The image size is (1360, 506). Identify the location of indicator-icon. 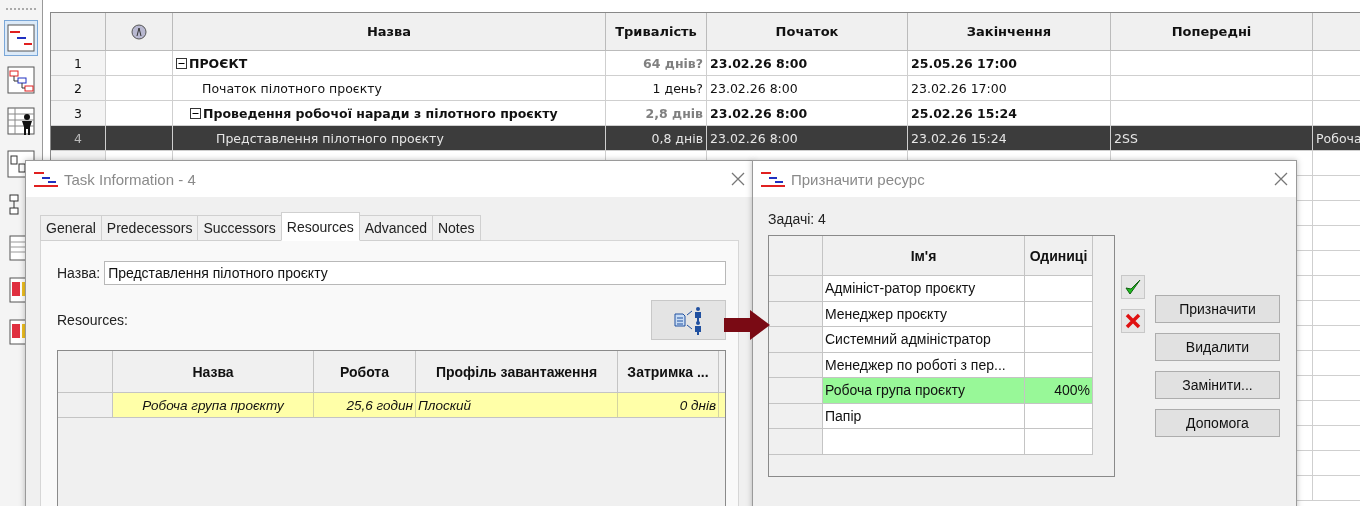
(139, 31).